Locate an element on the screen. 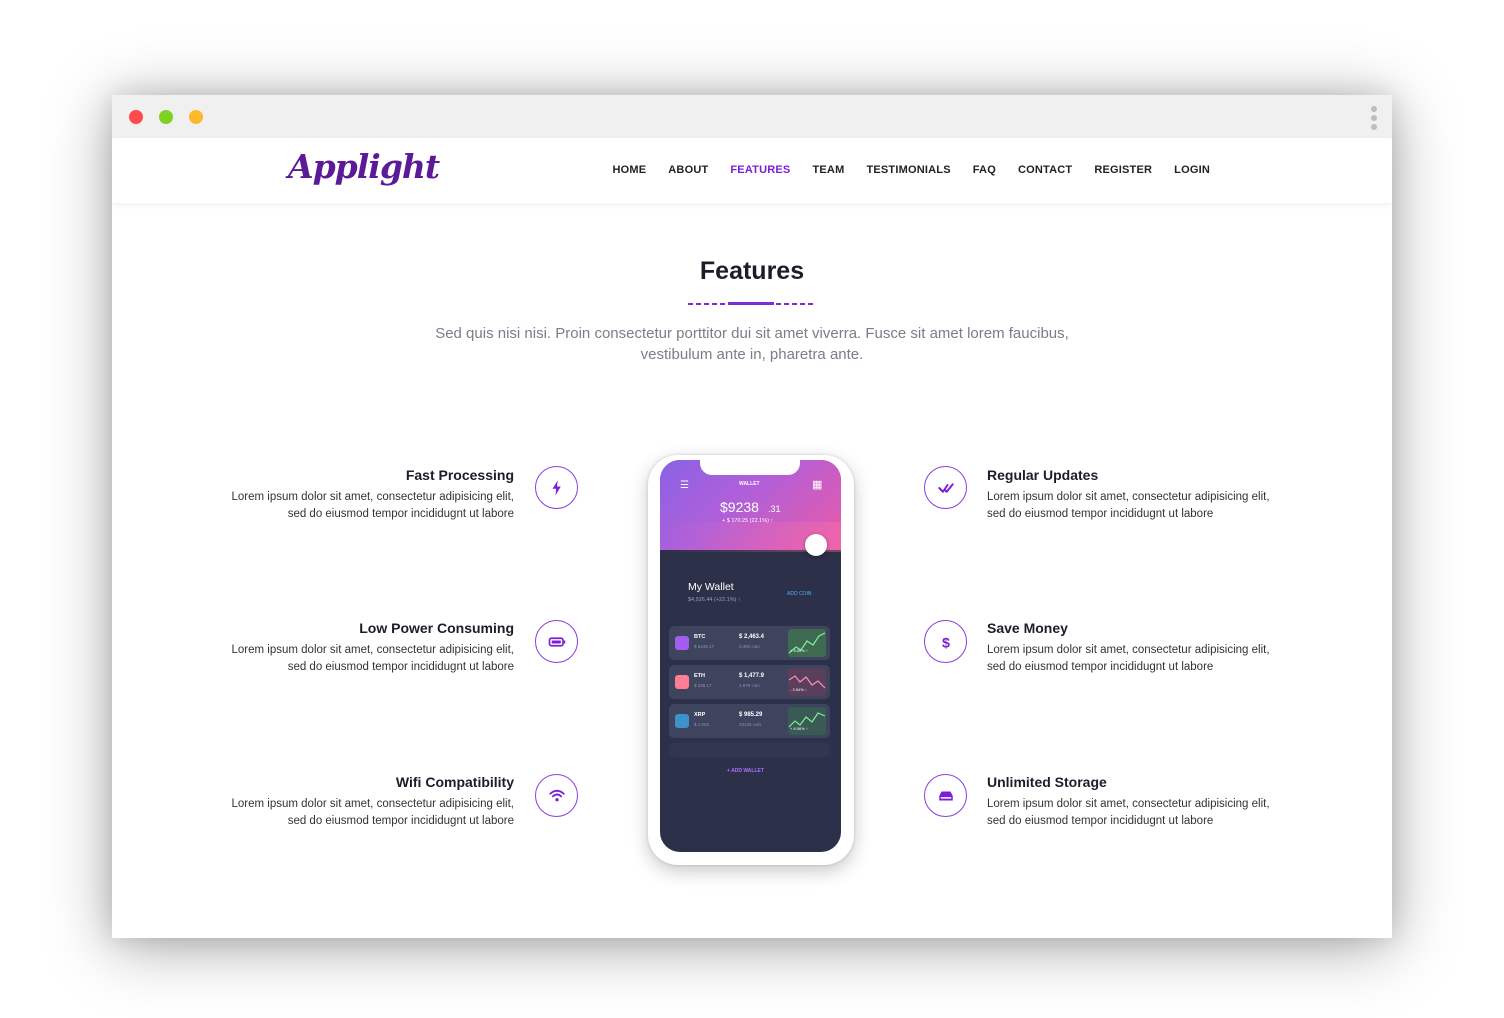 The height and width of the screenshot is (1018, 1504). coin-amount: 10135 coin is located at coordinates (750, 724).